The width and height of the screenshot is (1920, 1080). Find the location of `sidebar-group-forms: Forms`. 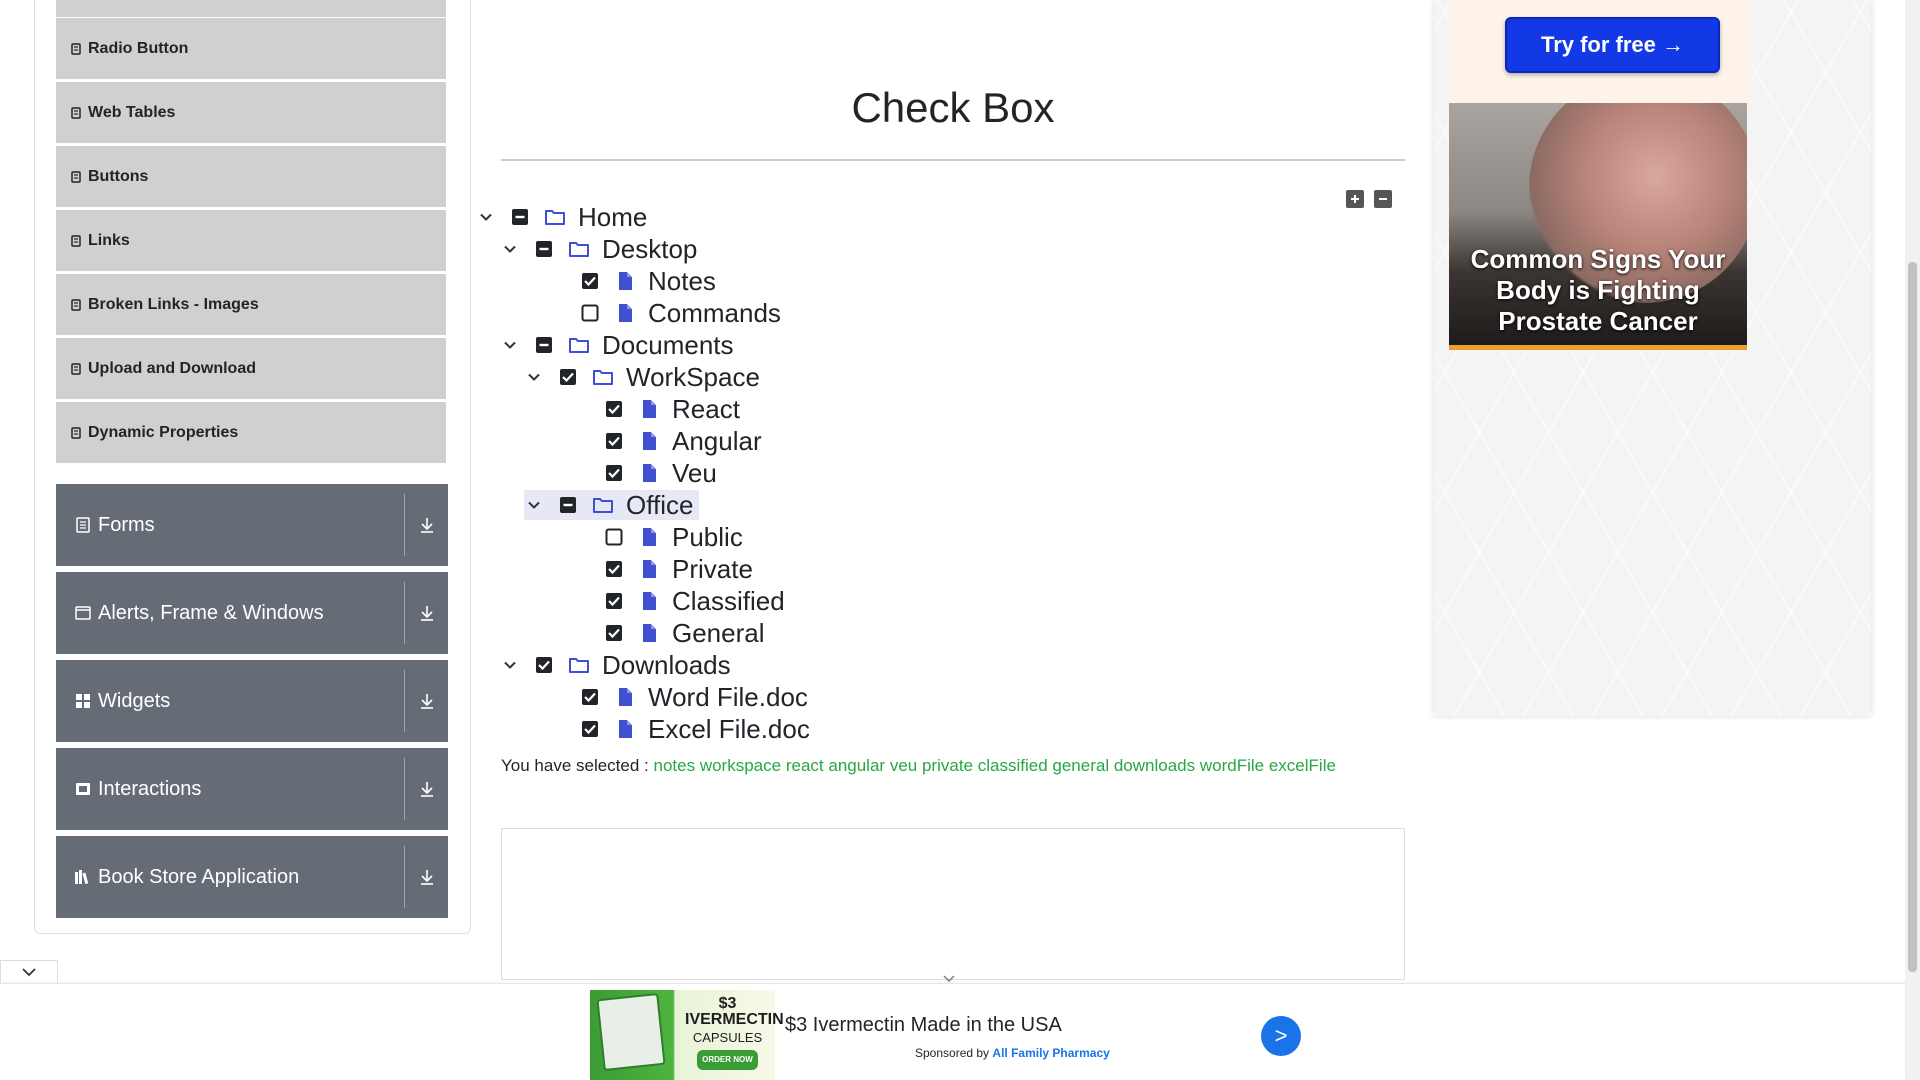

sidebar-group-forms: Forms is located at coordinates (252, 525).